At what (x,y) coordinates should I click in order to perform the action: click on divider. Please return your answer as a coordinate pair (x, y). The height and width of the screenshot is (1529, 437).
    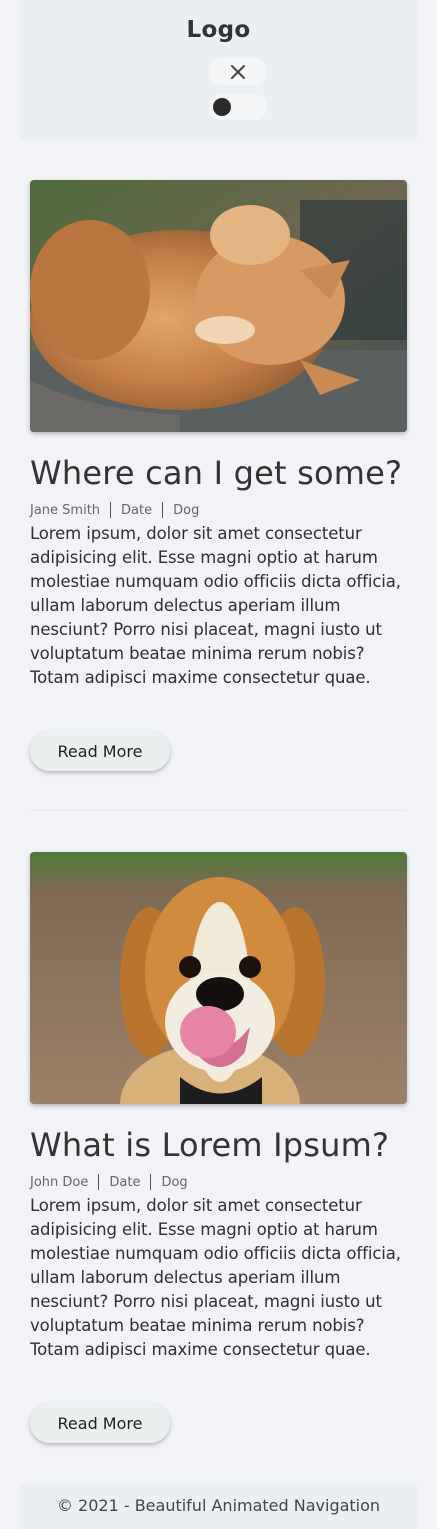
    Looking at the image, I should click on (218, 810).